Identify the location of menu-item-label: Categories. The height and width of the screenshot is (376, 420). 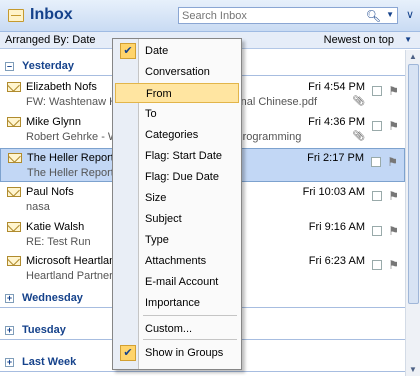
(172, 135).